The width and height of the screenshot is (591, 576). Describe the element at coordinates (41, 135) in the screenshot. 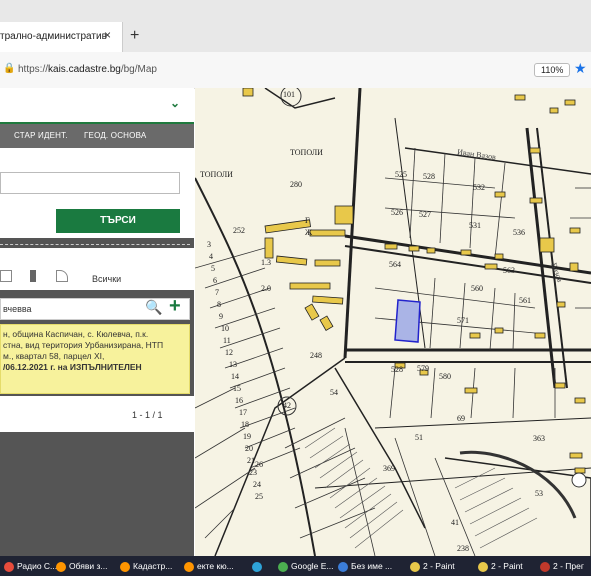

I see `tab-old-identifier: СТАР ИДЕНТ.` at that location.